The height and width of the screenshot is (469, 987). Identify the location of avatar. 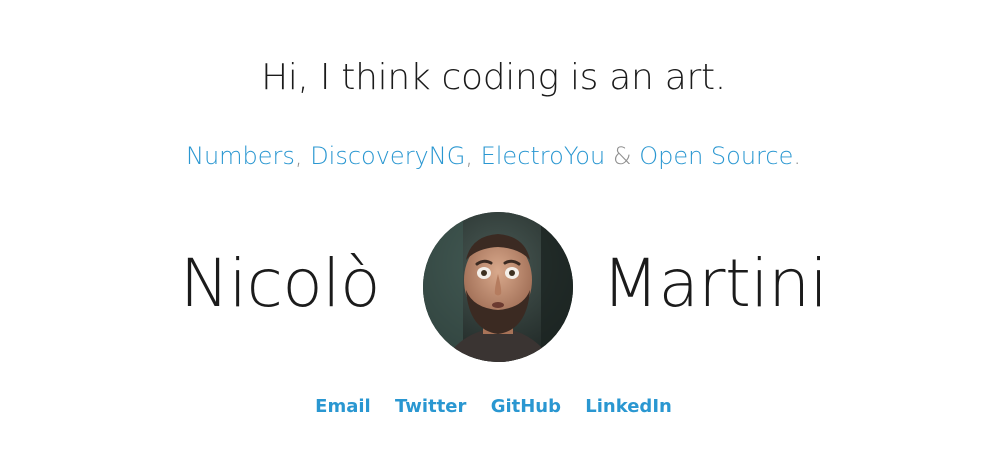
(498, 287).